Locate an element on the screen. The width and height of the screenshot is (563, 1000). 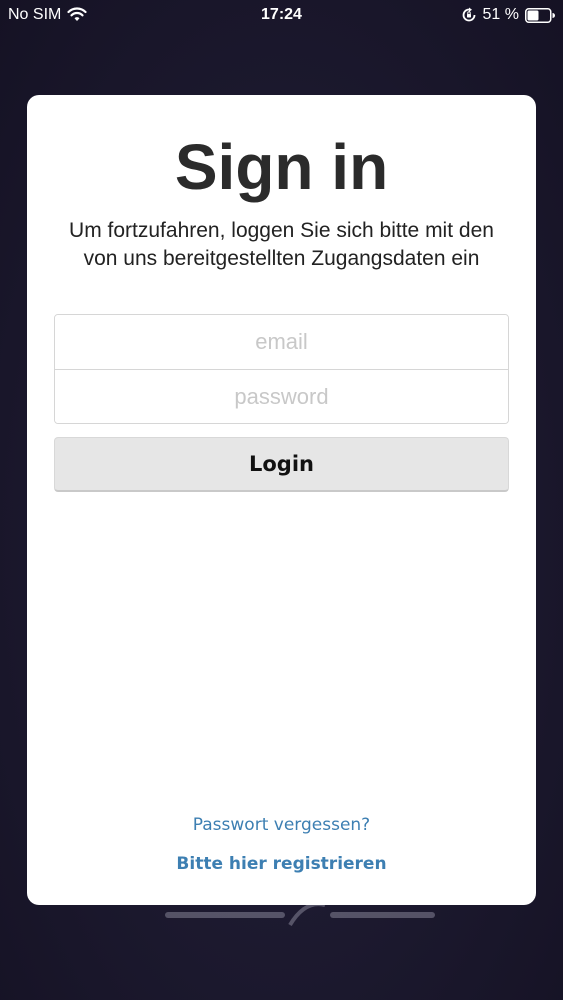
login-button: Login is located at coordinates (281, 464).